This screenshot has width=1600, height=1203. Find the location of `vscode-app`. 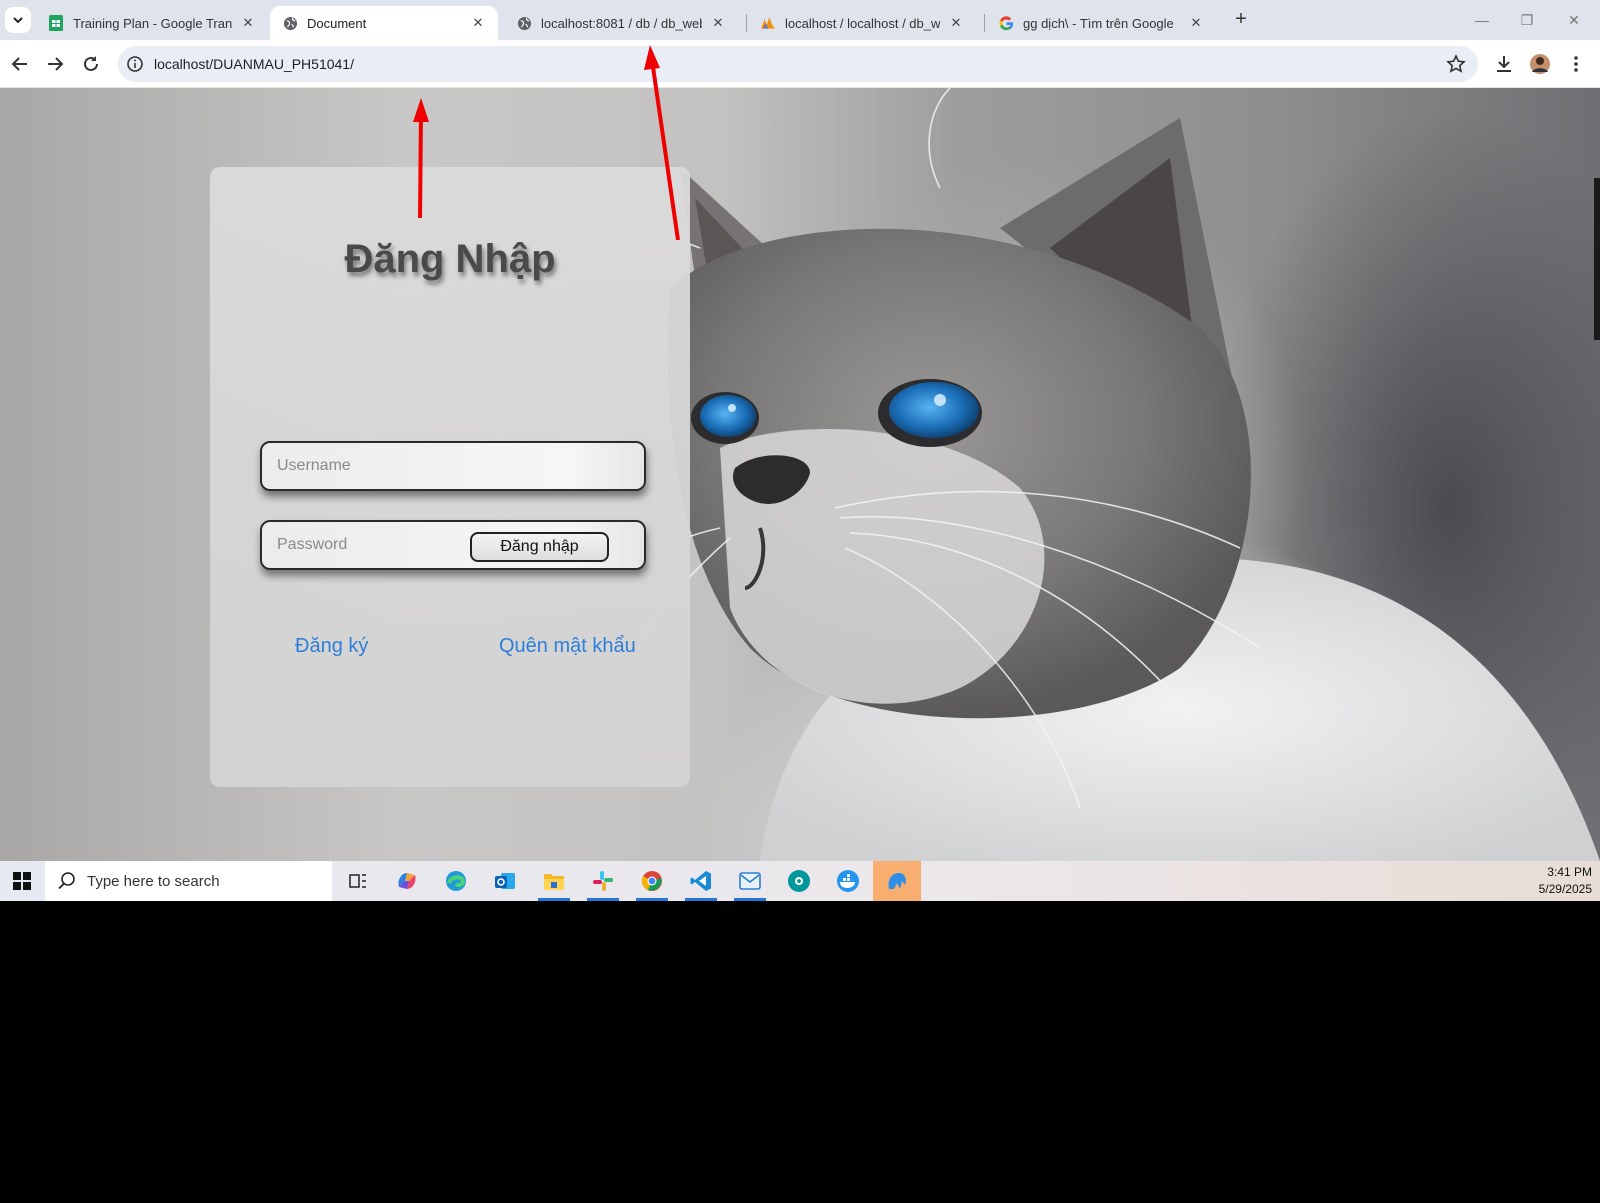

vscode-app is located at coordinates (701, 881).